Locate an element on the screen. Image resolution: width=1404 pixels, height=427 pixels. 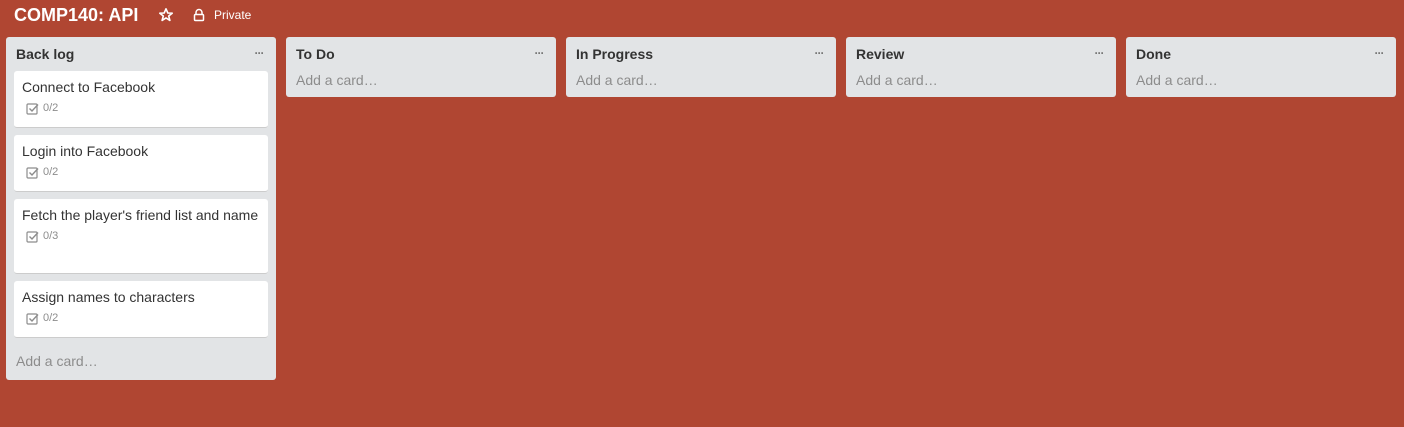
checklist-count: 0/3 is located at coordinates (51, 236).